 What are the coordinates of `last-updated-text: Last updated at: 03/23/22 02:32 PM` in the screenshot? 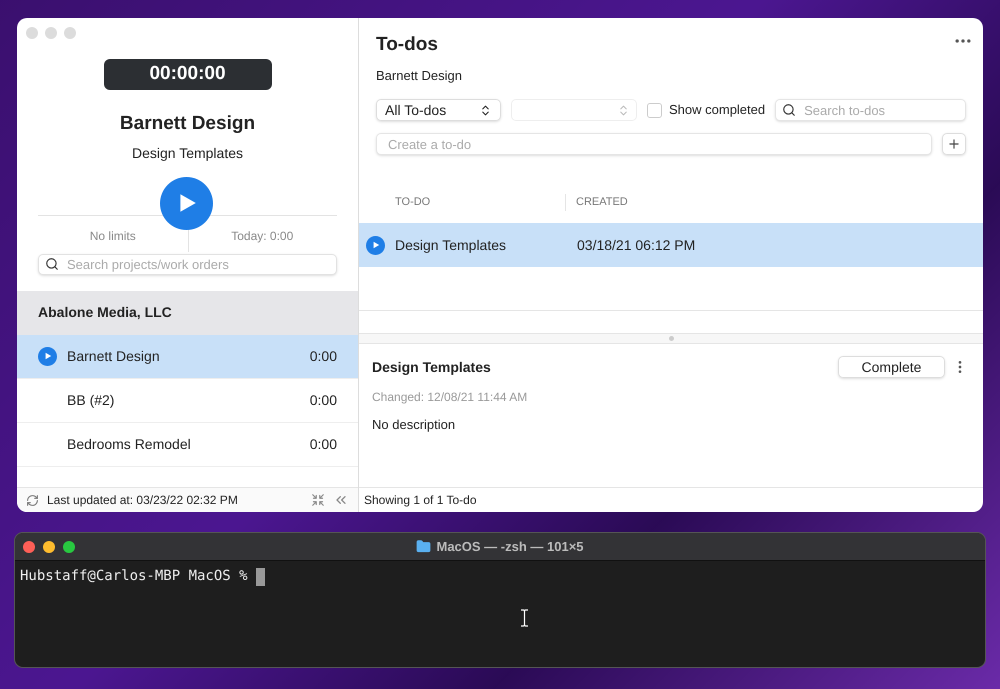 It's located at (143, 500).